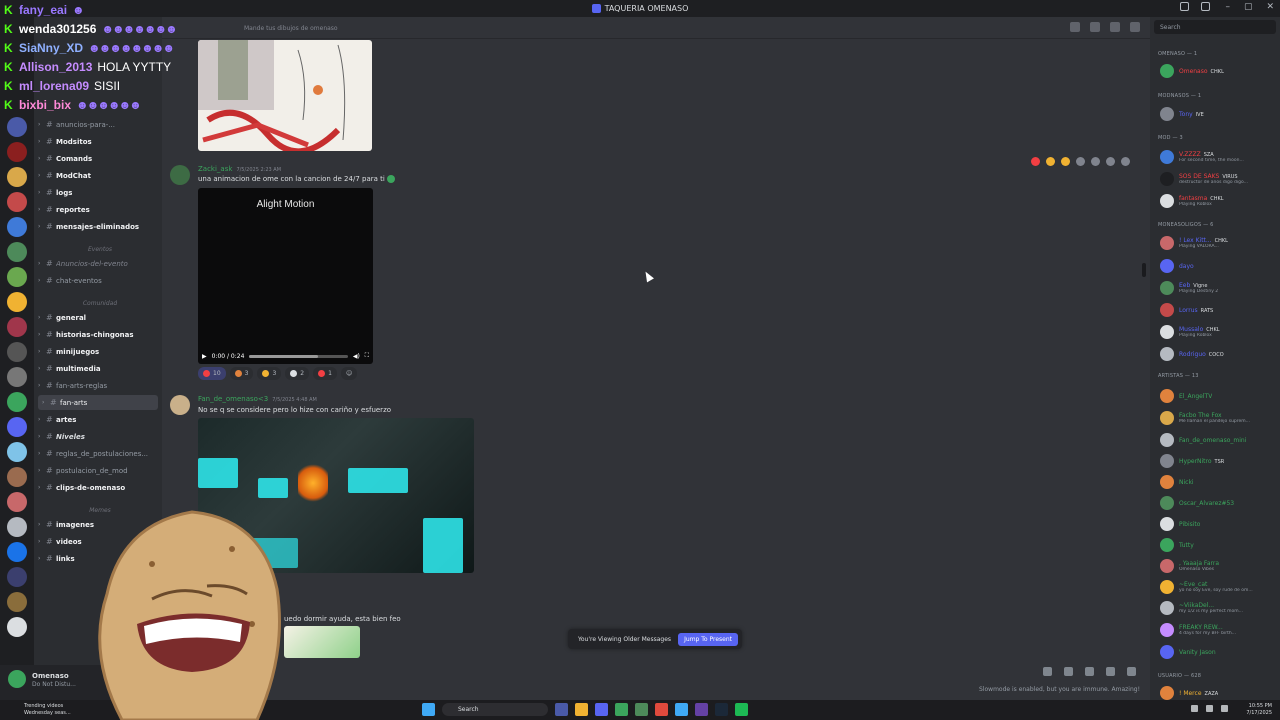  Describe the element at coordinates (98, 280) in the screenshot. I see `channel-item: › # chat-eventos` at that location.